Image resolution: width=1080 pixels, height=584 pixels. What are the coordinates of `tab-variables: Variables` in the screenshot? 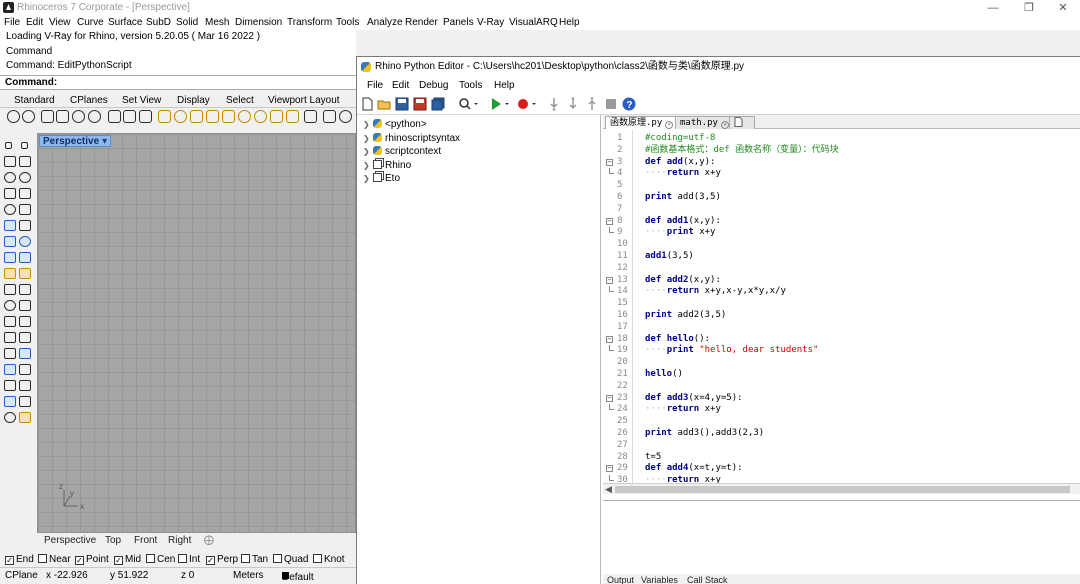 It's located at (659, 579).